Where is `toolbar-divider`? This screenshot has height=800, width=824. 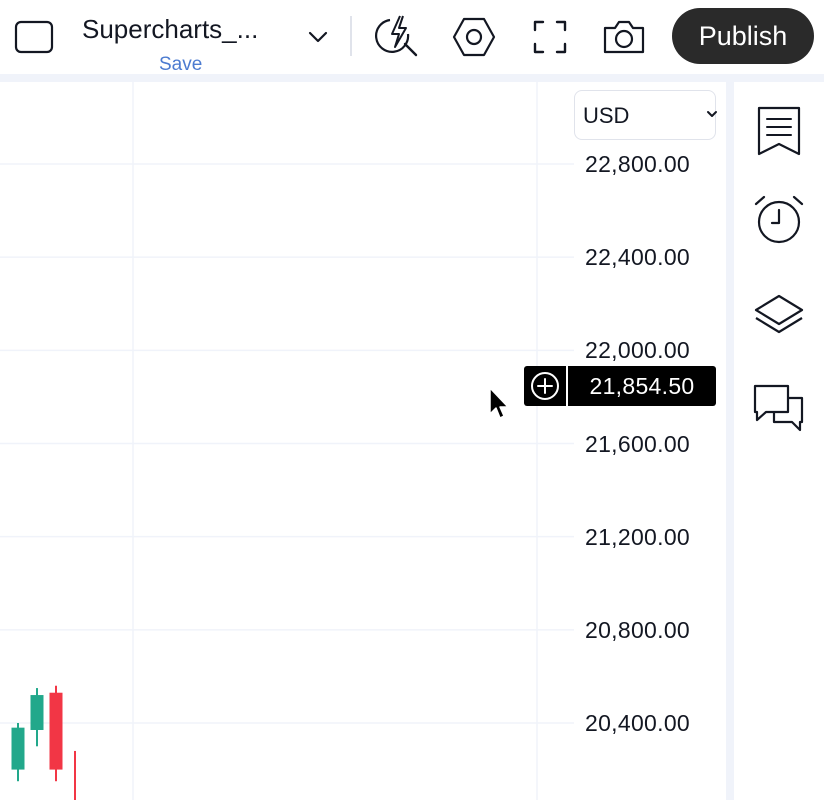 toolbar-divider is located at coordinates (351, 36).